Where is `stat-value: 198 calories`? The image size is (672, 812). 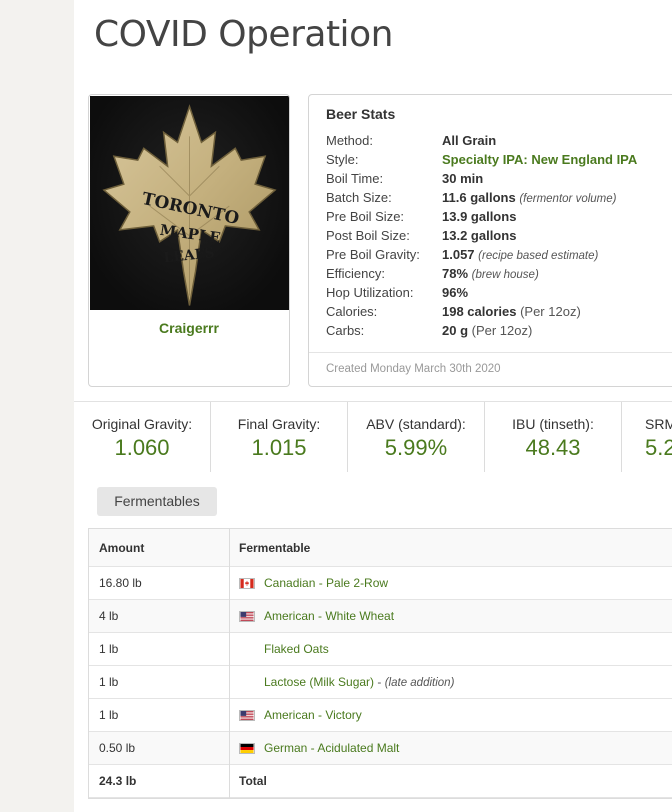
stat-value: 198 calories is located at coordinates (479, 311).